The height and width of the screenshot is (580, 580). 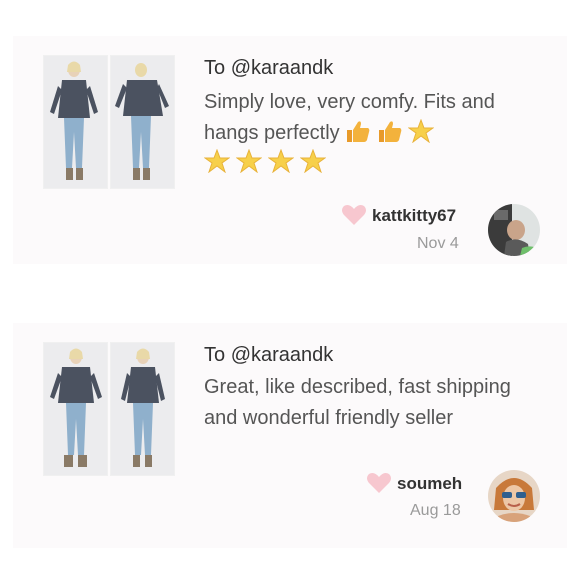 I want to click on reviewer-username: soumeh, so click(x=429, y=484).